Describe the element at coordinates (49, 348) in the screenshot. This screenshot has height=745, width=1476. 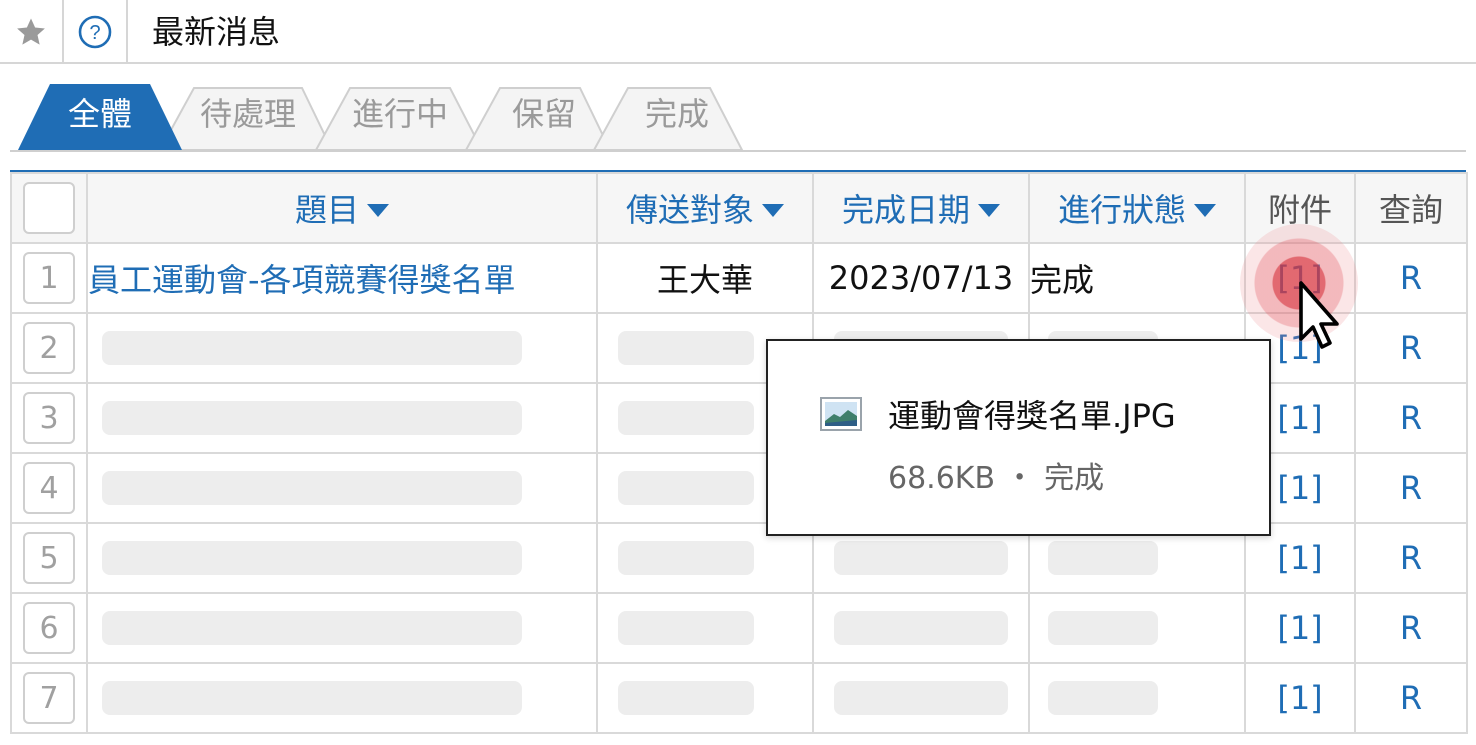
I see `row-number: 2` at that location.